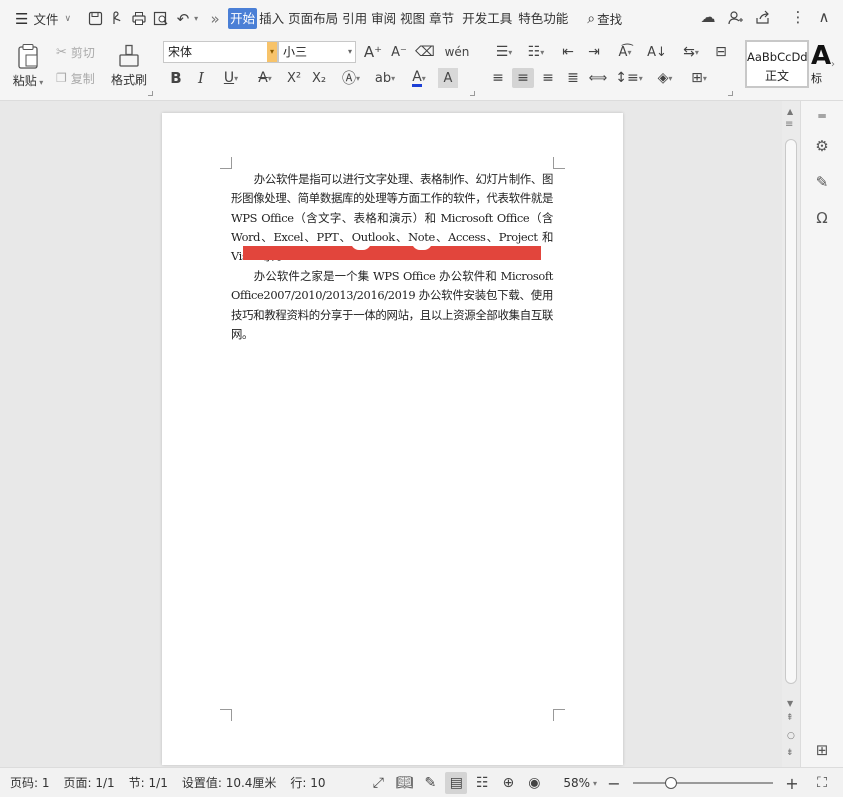 The image size is (843, 797). I want to click on tab-review: 审阅, so click(383, 18).